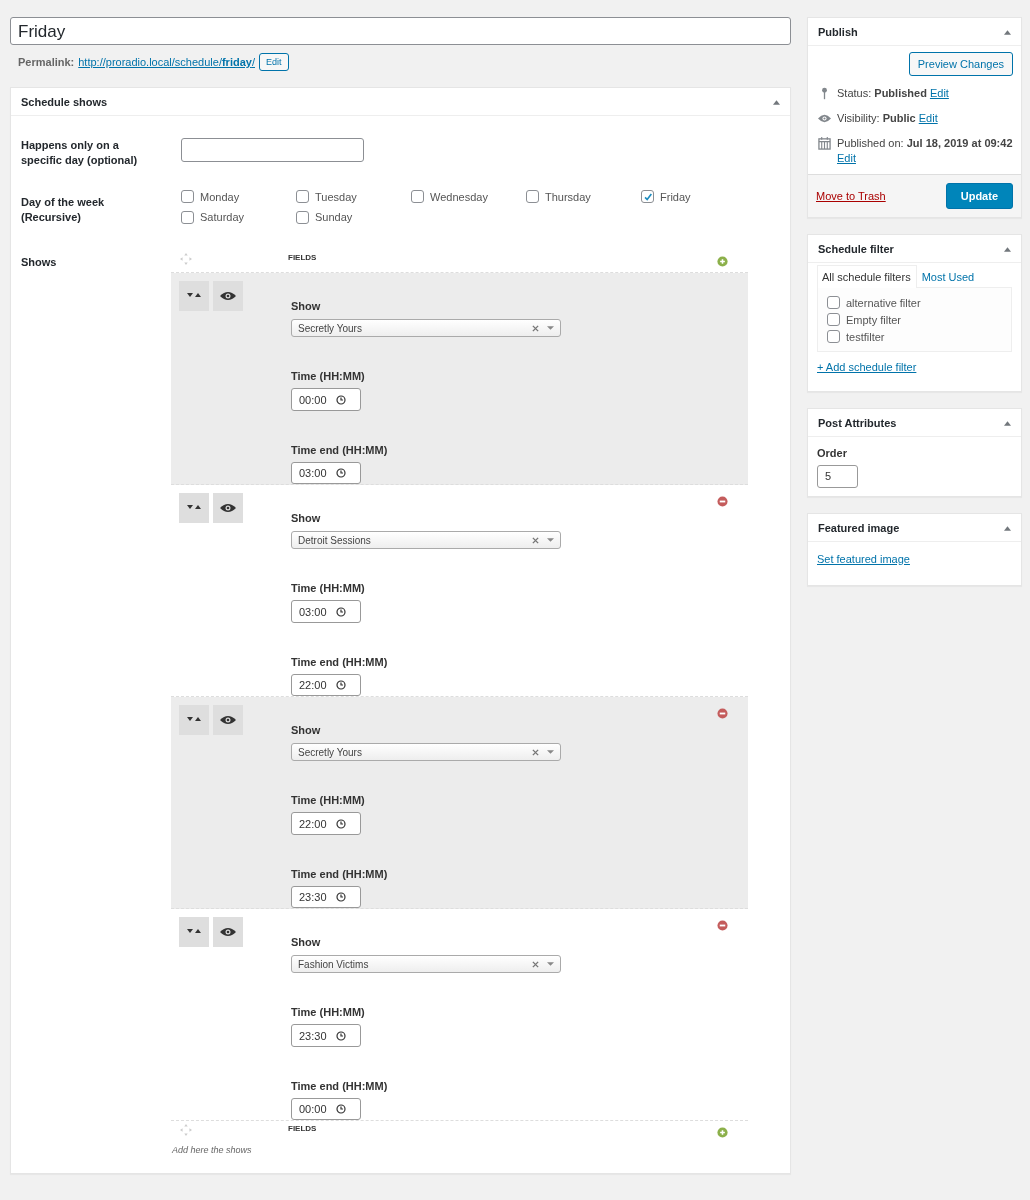 The height and width of the screenshot is (1200, 1030). What do you see at coordinates (867, 276) in the screenshot?
I see `filter-tab: All schedule filters` at bounding box center [867, 276].